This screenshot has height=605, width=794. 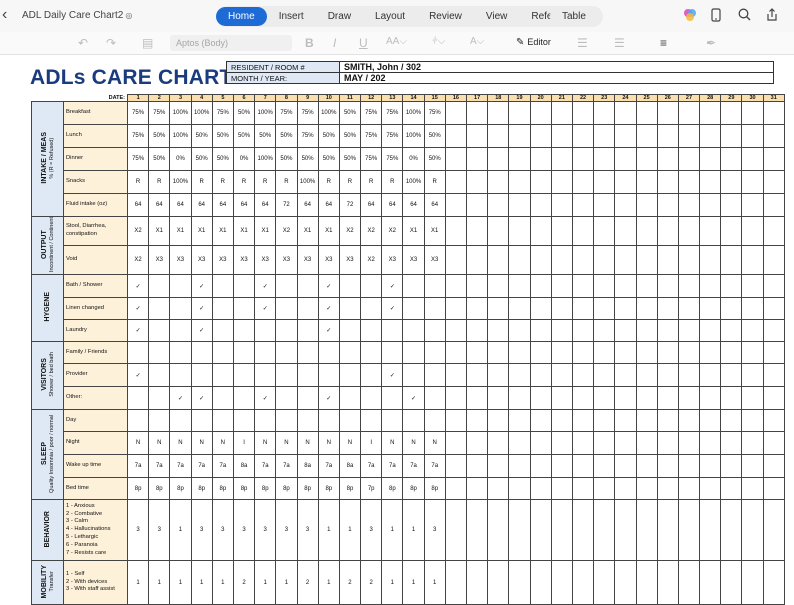 I want to click on day-cell: 7p, so click(x=371, y=489).